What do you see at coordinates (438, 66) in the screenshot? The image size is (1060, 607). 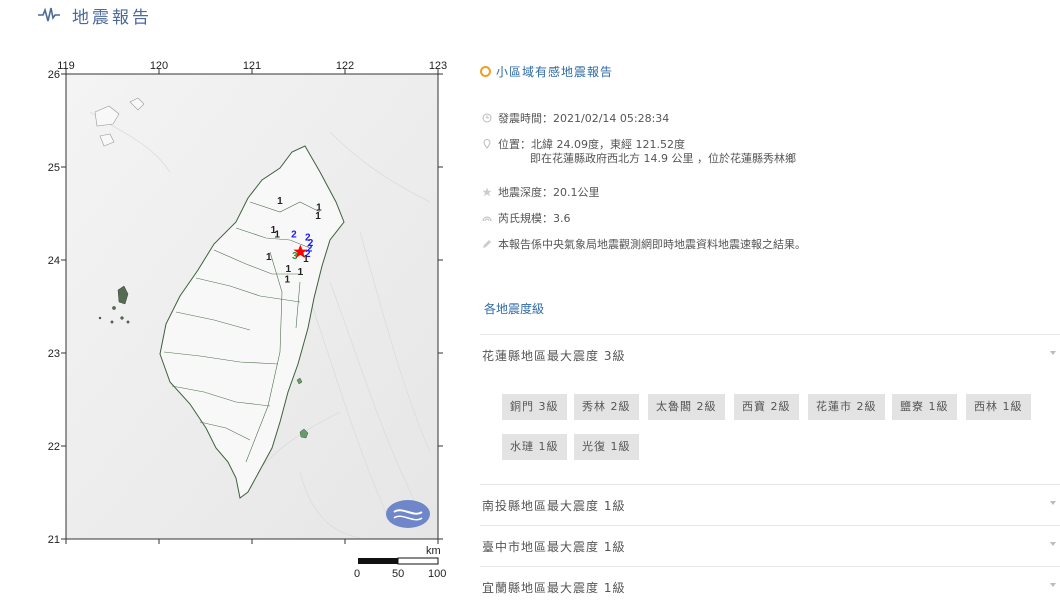 I see `lon-tick-label: 123` at bounding box center [438, 66].